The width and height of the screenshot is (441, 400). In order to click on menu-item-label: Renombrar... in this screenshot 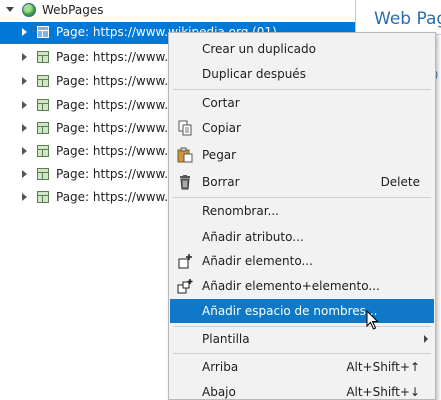, I will do `click(240, 211)`.